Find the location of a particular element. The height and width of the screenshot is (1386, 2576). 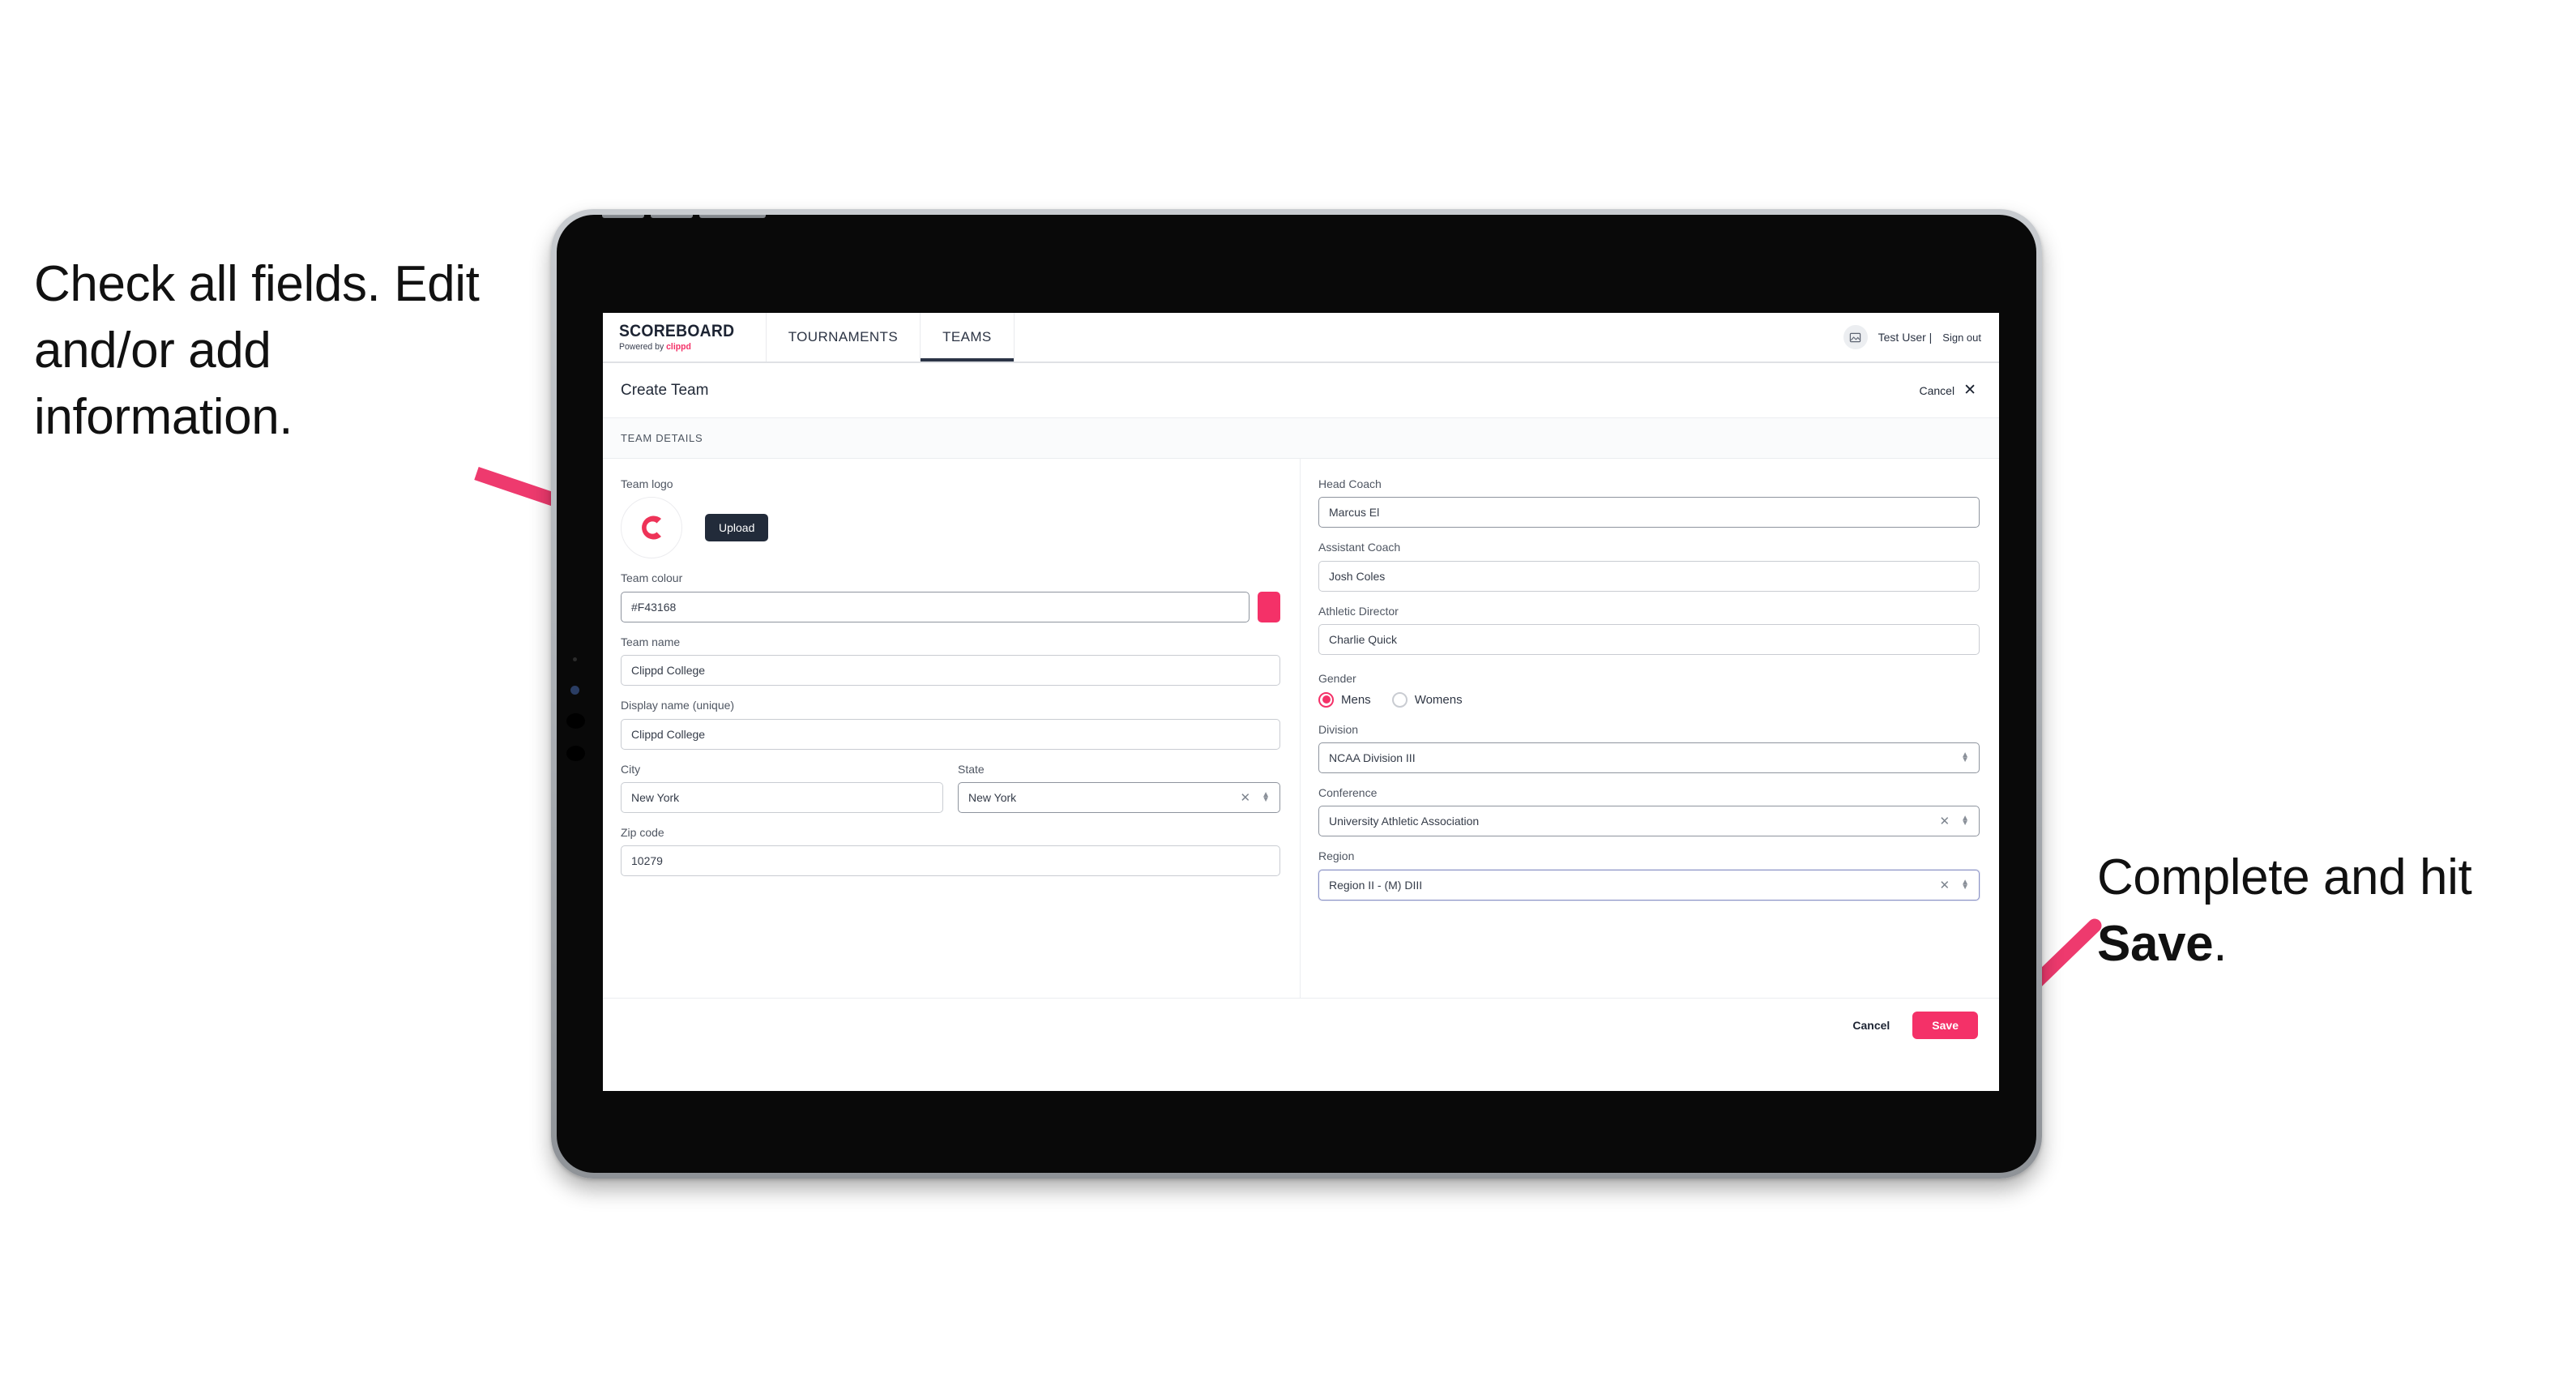

state-clear-icon: ✕ is located at coordinates (1246, 797).